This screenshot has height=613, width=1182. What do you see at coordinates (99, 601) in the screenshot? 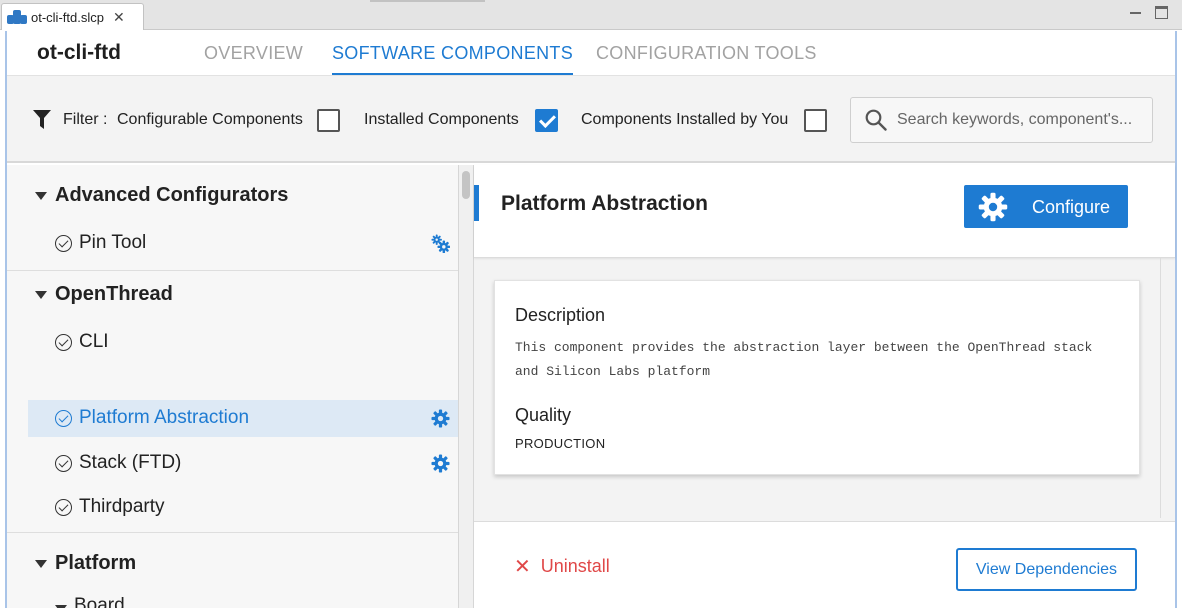
I see `tree-subgroup-label: Board` at bounding box center [99, 601].